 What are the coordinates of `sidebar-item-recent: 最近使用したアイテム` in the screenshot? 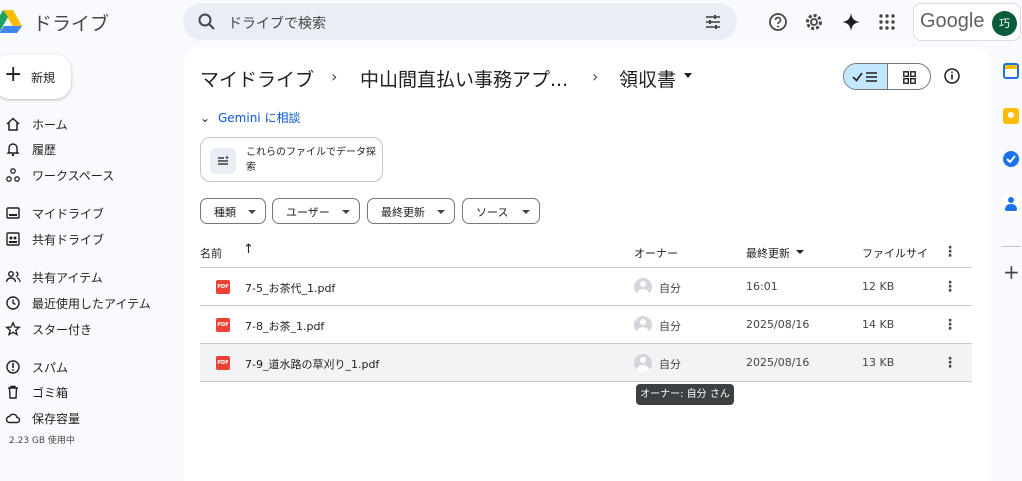 It's located at (87, 303).